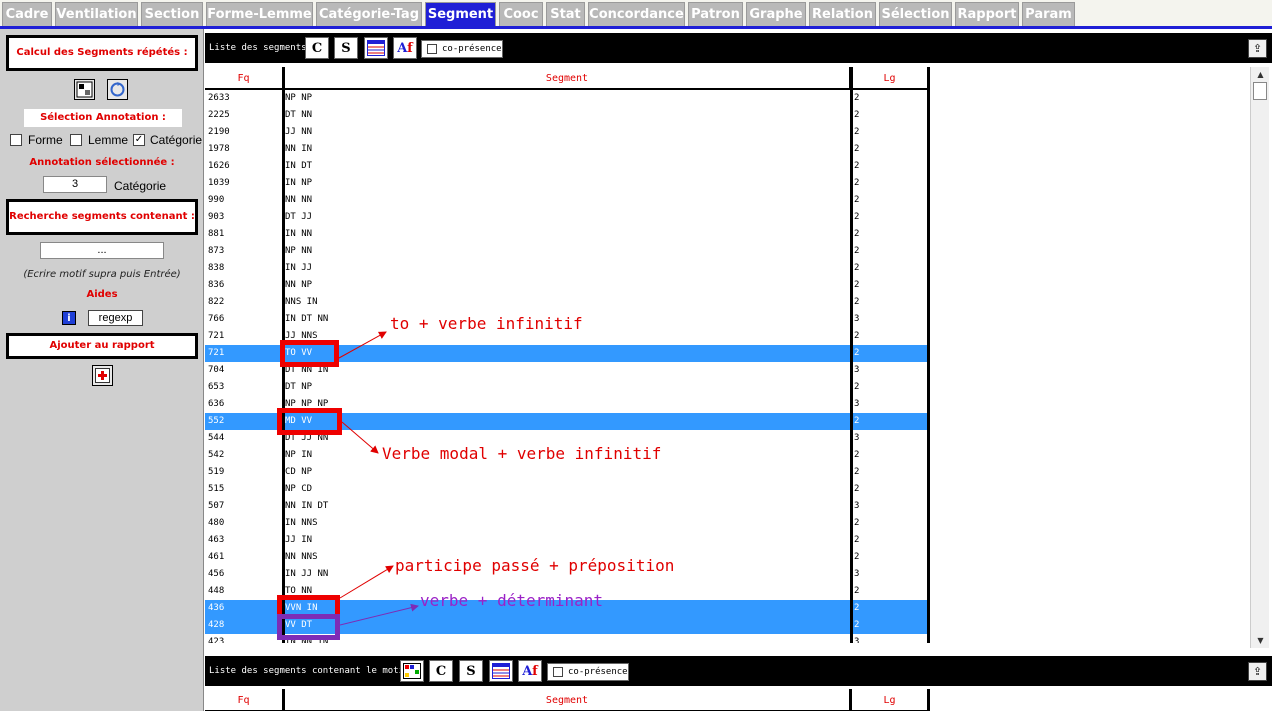  I want to click on info-icon: i, so click(69, 318).